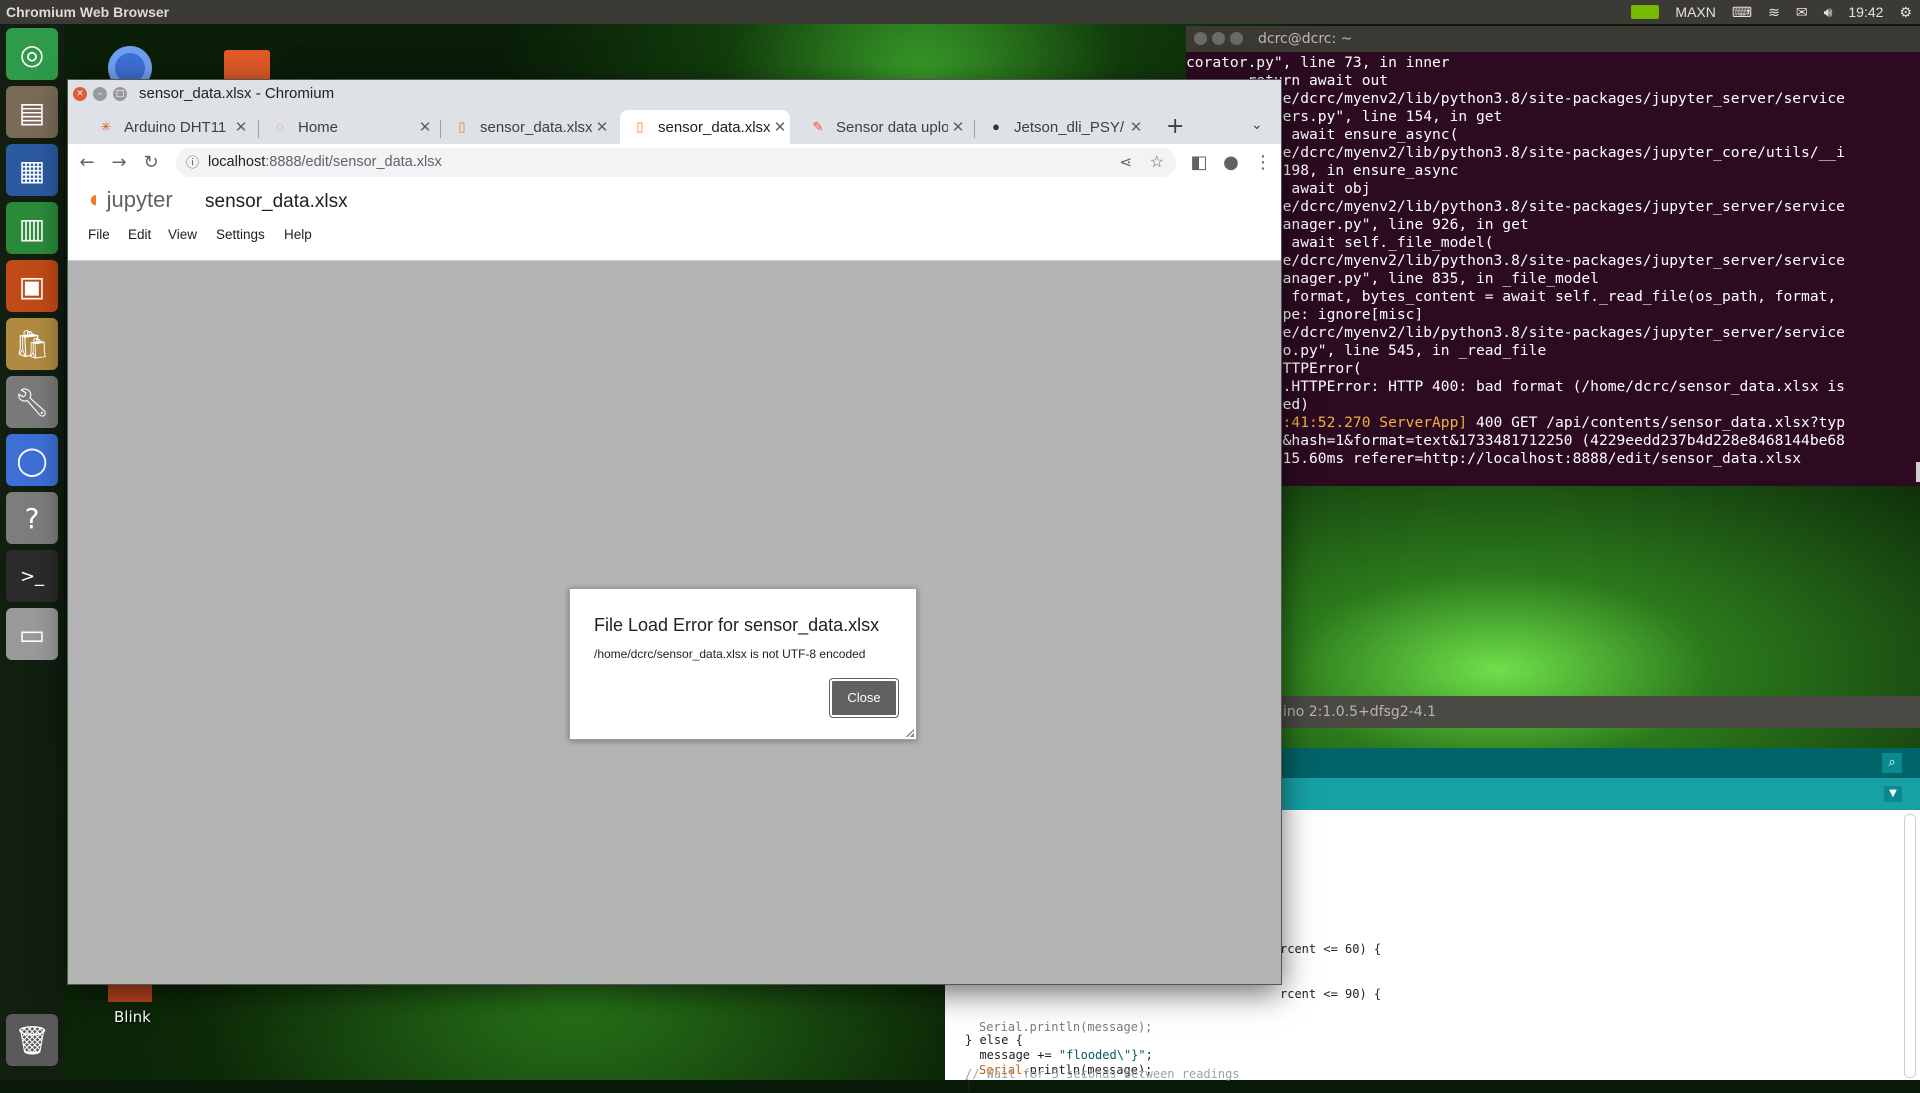 This screenshot has width=1920, height=1093. What do you see at coordinates (910, 733) in the screenshot?
I see `resize-handle-icon` at bounding box center [910, 733].